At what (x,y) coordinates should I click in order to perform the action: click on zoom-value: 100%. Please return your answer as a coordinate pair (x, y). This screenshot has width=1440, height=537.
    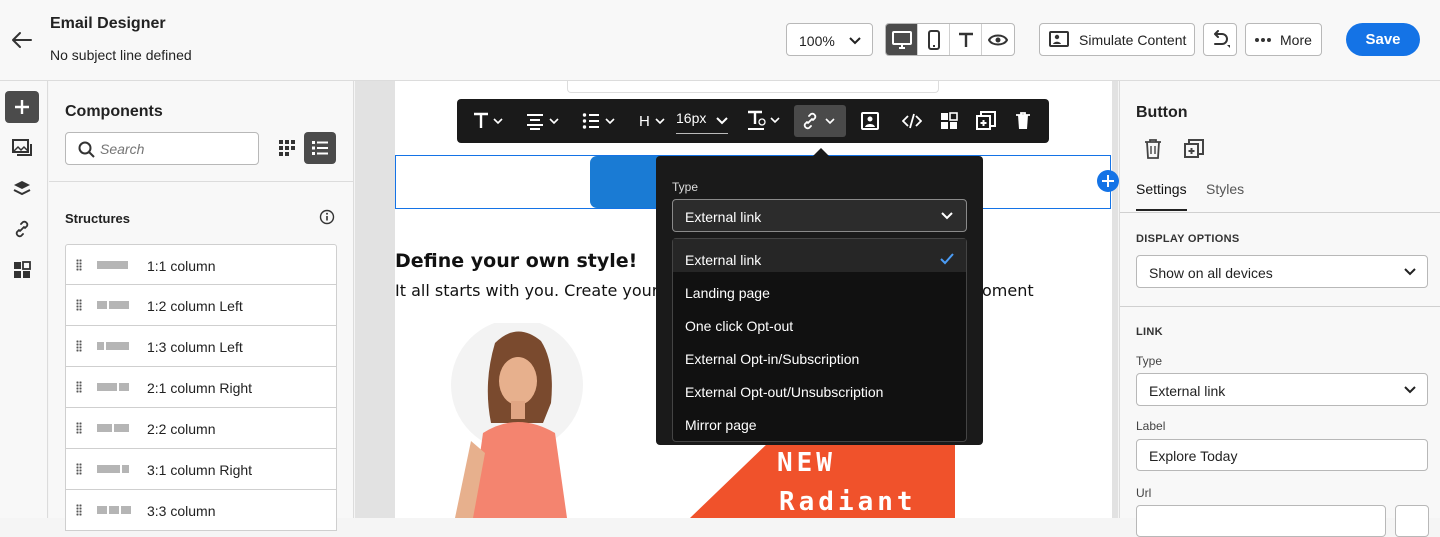
    Looking at the image, I should click on (817, 41).